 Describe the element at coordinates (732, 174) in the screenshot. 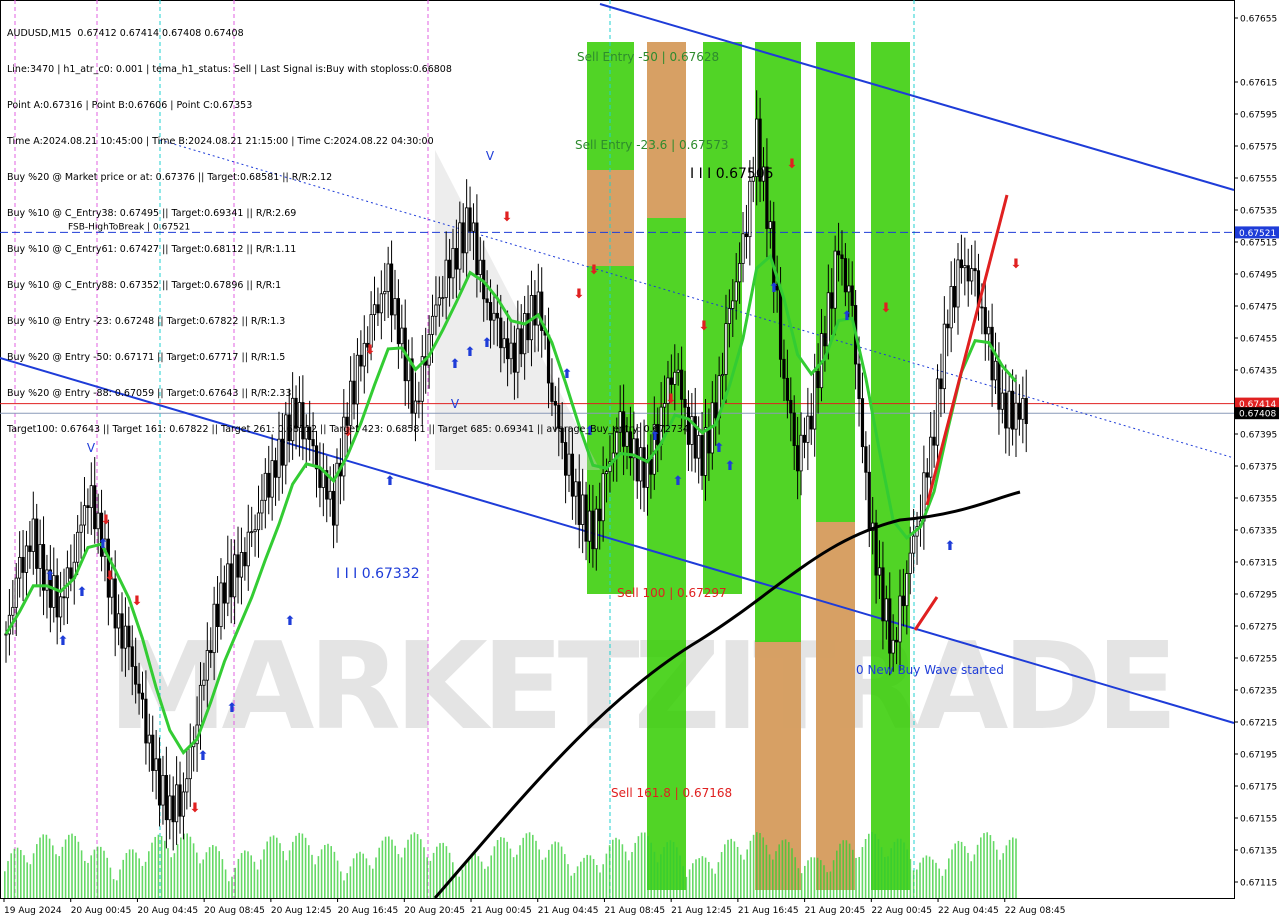

I see `chart-annotation: I I I 0.67505` at that location.